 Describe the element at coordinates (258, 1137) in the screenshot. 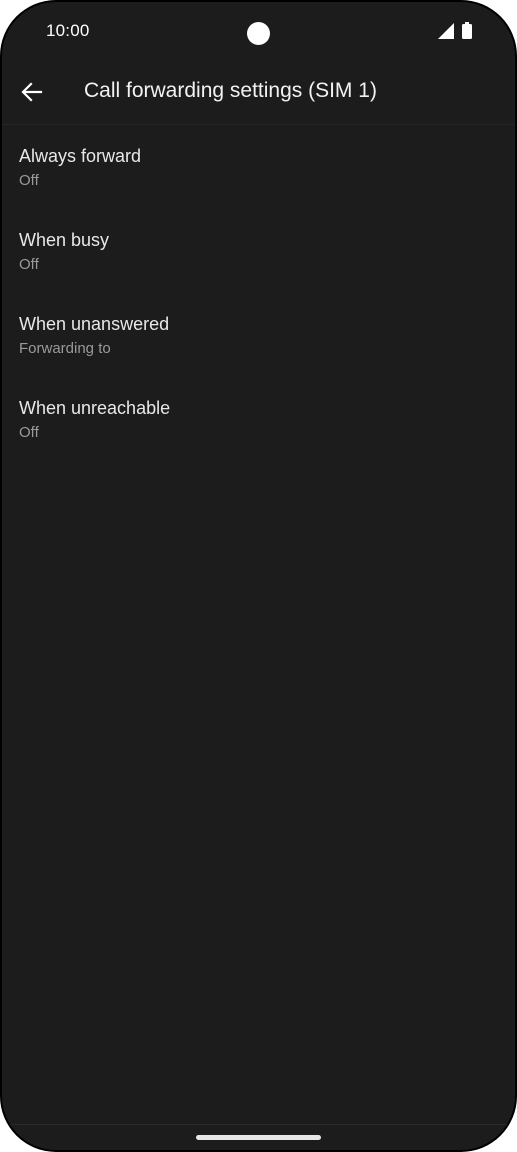

I see `gesture-home-handle` at that location.